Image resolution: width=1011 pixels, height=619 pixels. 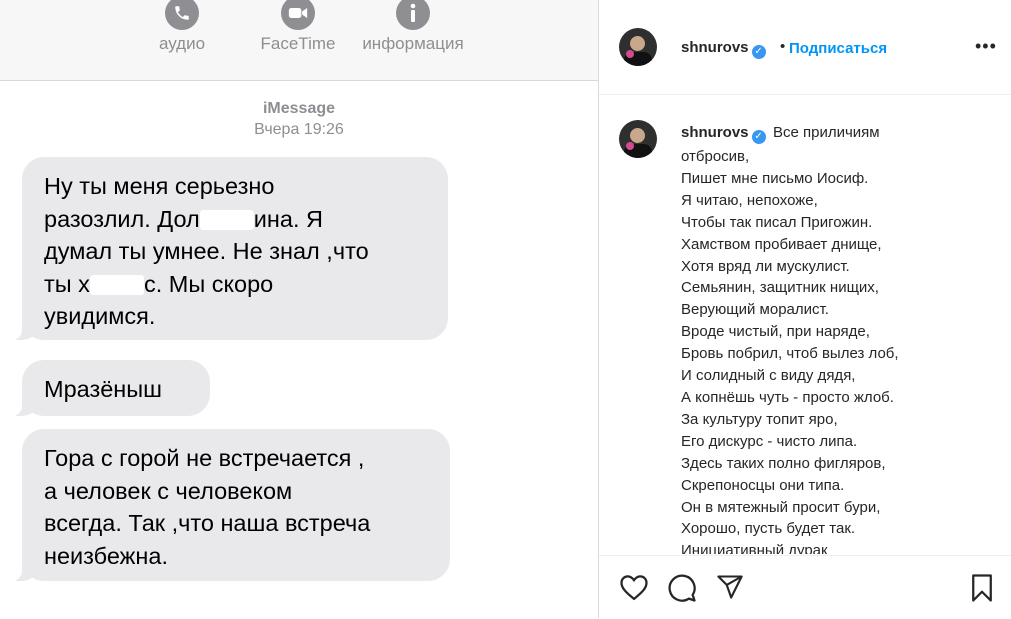 What do you see at coordinates (634, 589) in the screenshot?
I see `heart-icon` at bounding box center [634, 589].